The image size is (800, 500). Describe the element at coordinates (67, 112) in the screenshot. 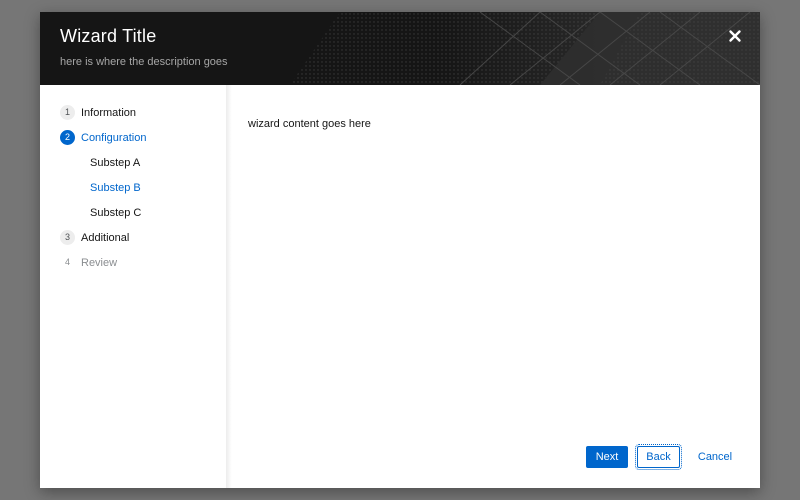

I see `step-number: 1` at that location.